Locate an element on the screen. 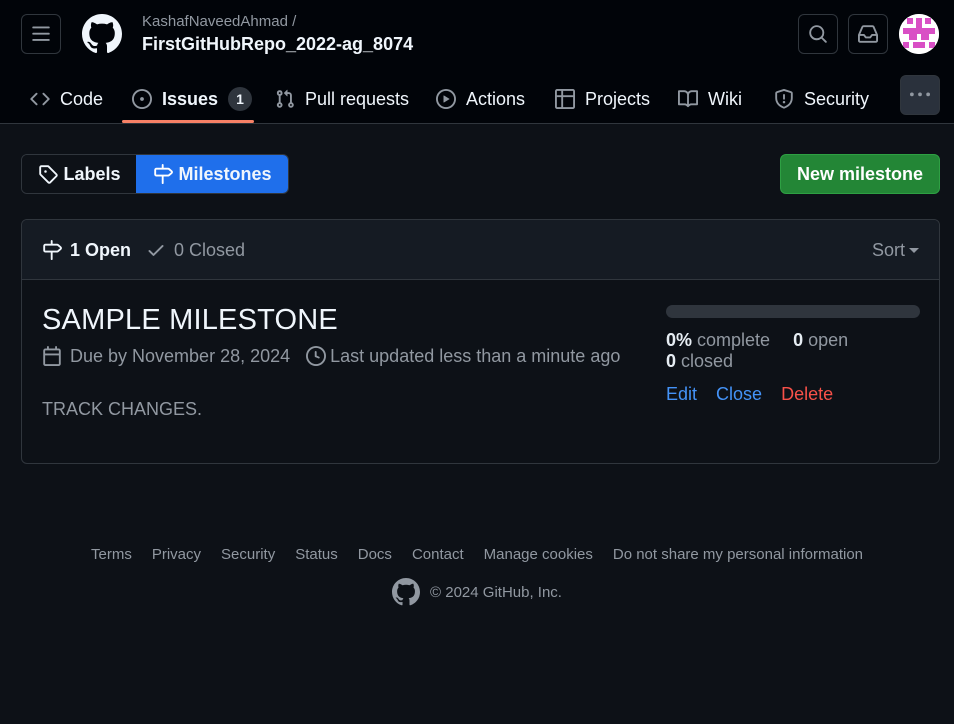 The width and height of the screenshot is (954, 724). tab-code: Code is located at coordinates (66, 99).